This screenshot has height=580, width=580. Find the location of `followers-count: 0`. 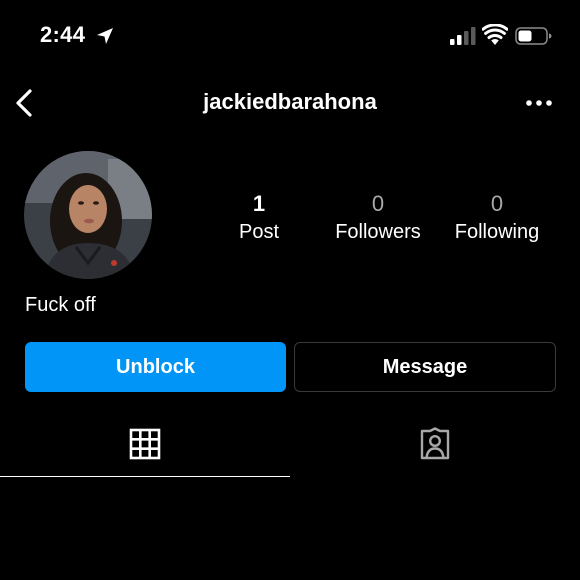

followers-count: 0 is located at coordinates (378, 203).